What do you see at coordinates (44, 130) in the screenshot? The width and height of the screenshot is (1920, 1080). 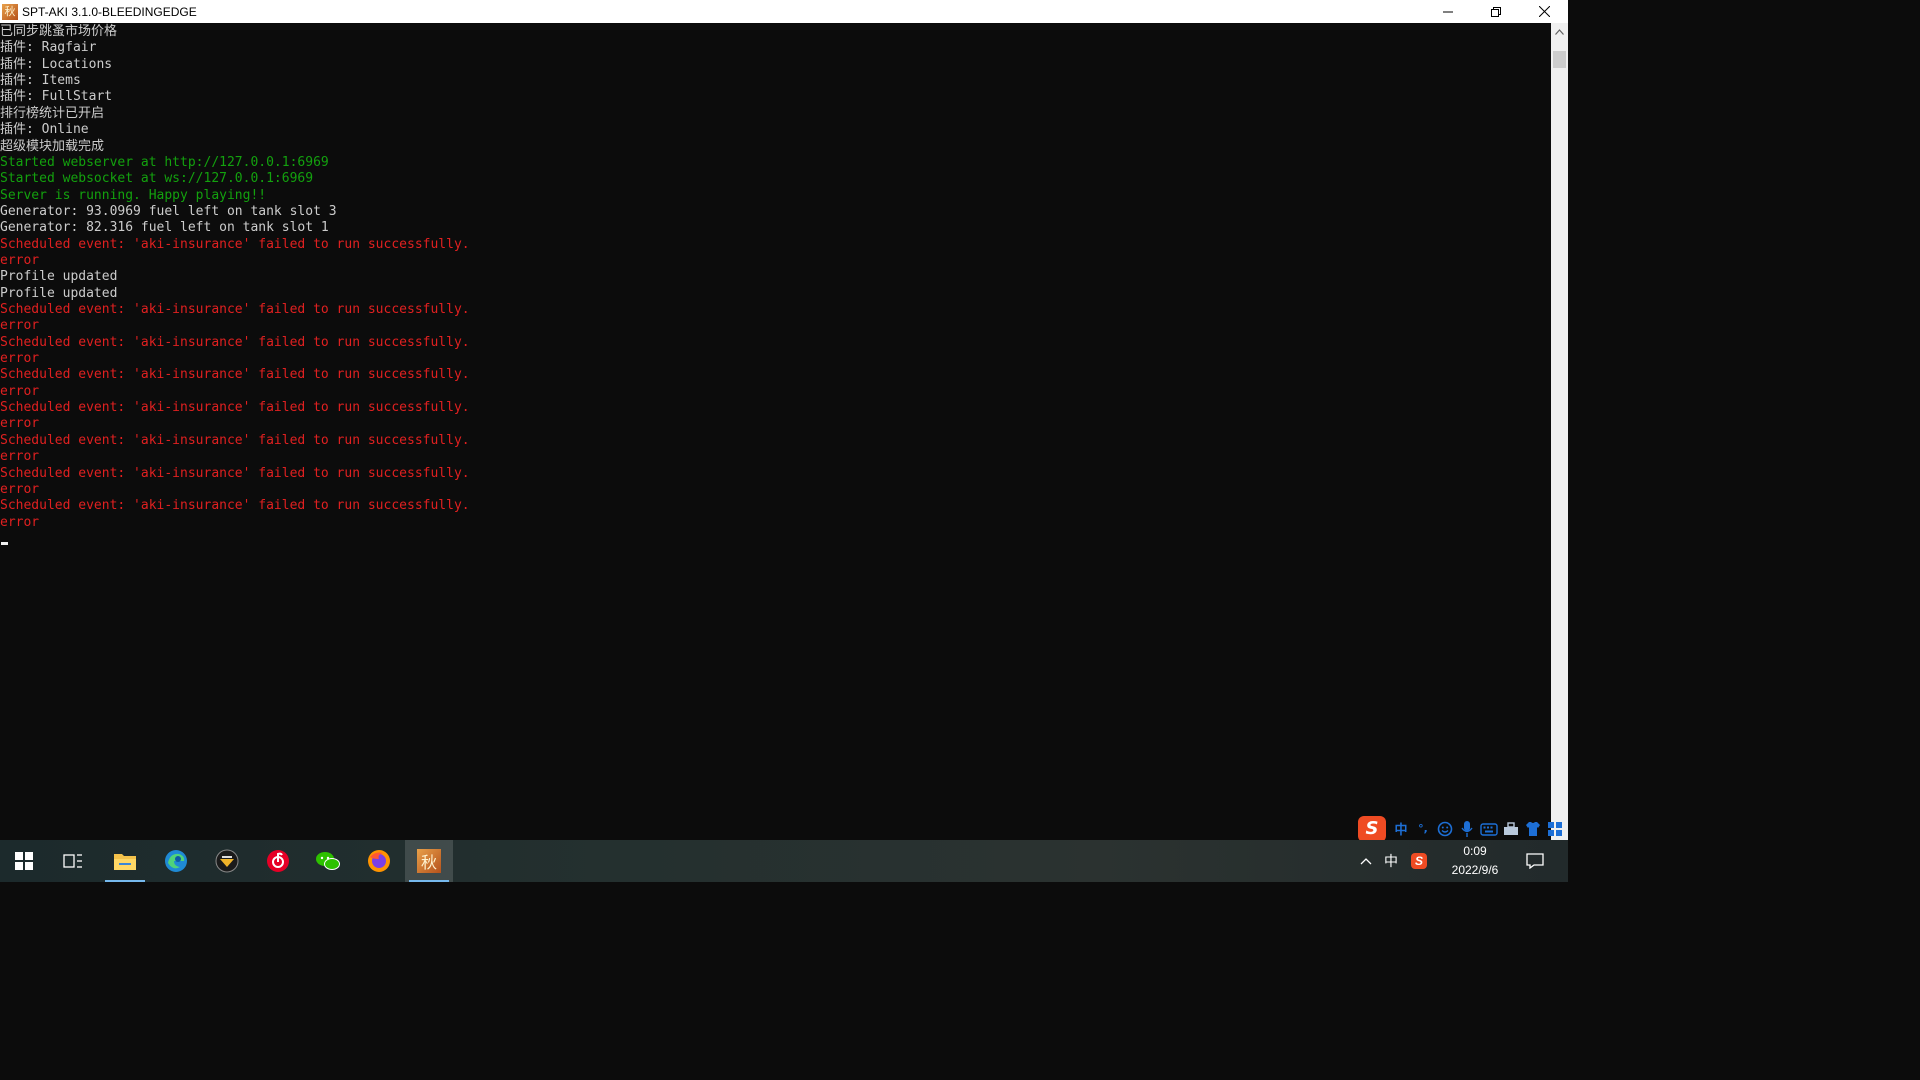 I see `console-line: 插件: Online` at bounding box center [44, 130].